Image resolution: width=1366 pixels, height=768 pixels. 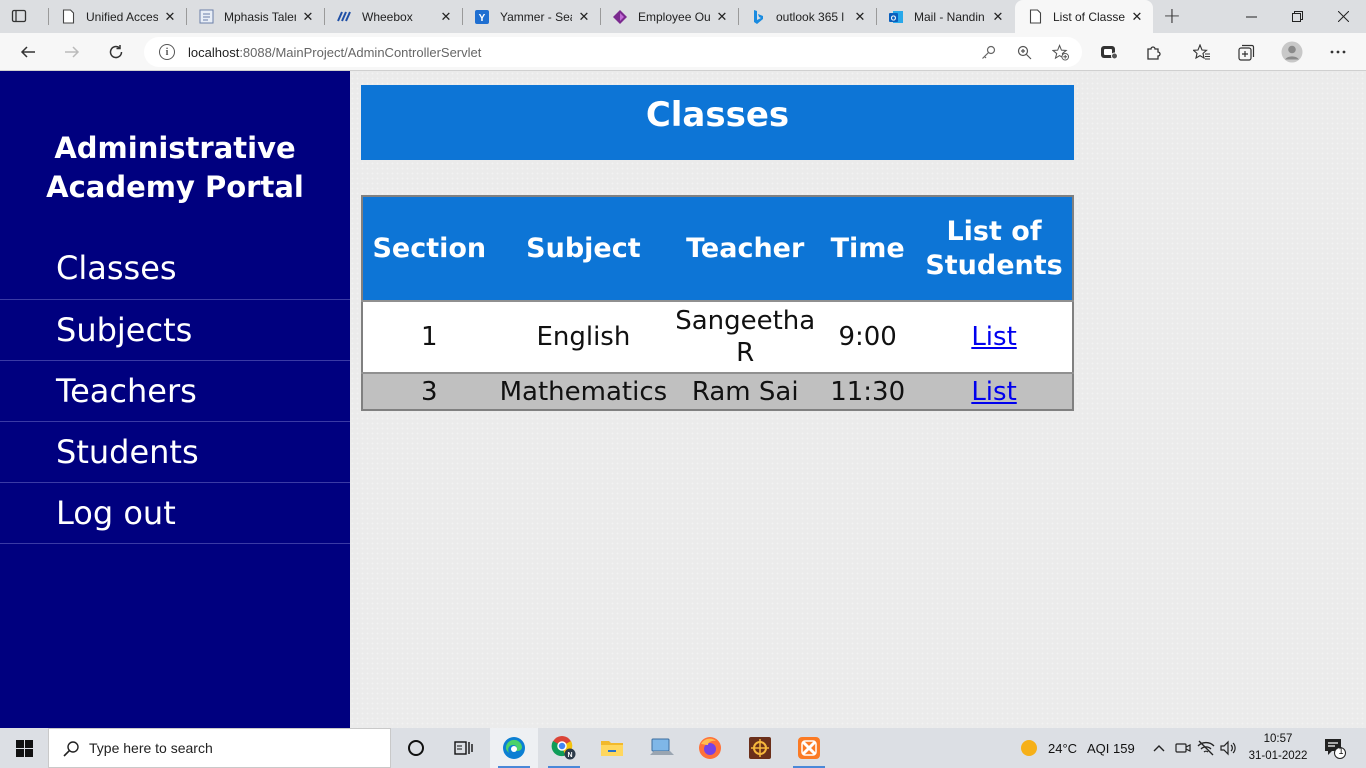 I want to click on tab-title: outlook 365 l, so click(x=810, y=16).